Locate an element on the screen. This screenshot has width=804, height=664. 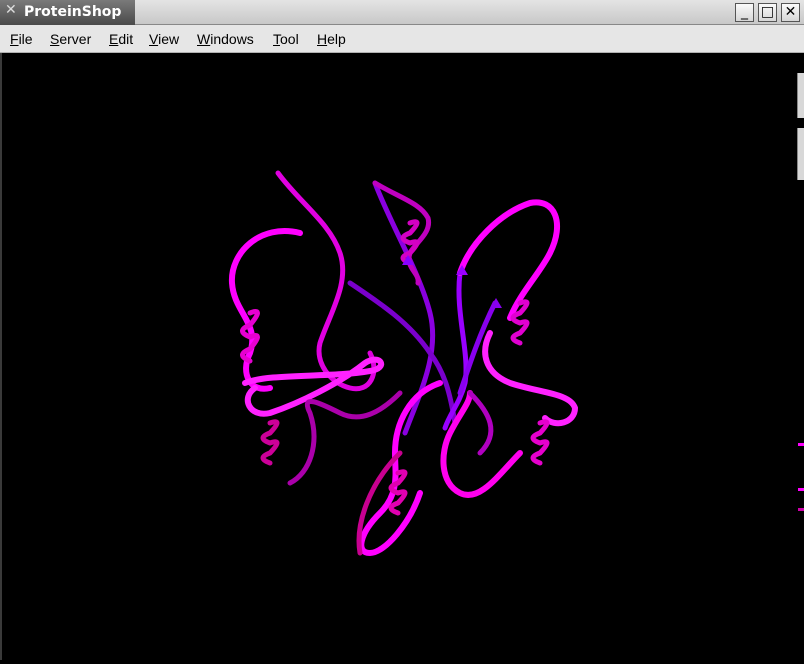
menu-file: File is located at coordinates (21, 39).